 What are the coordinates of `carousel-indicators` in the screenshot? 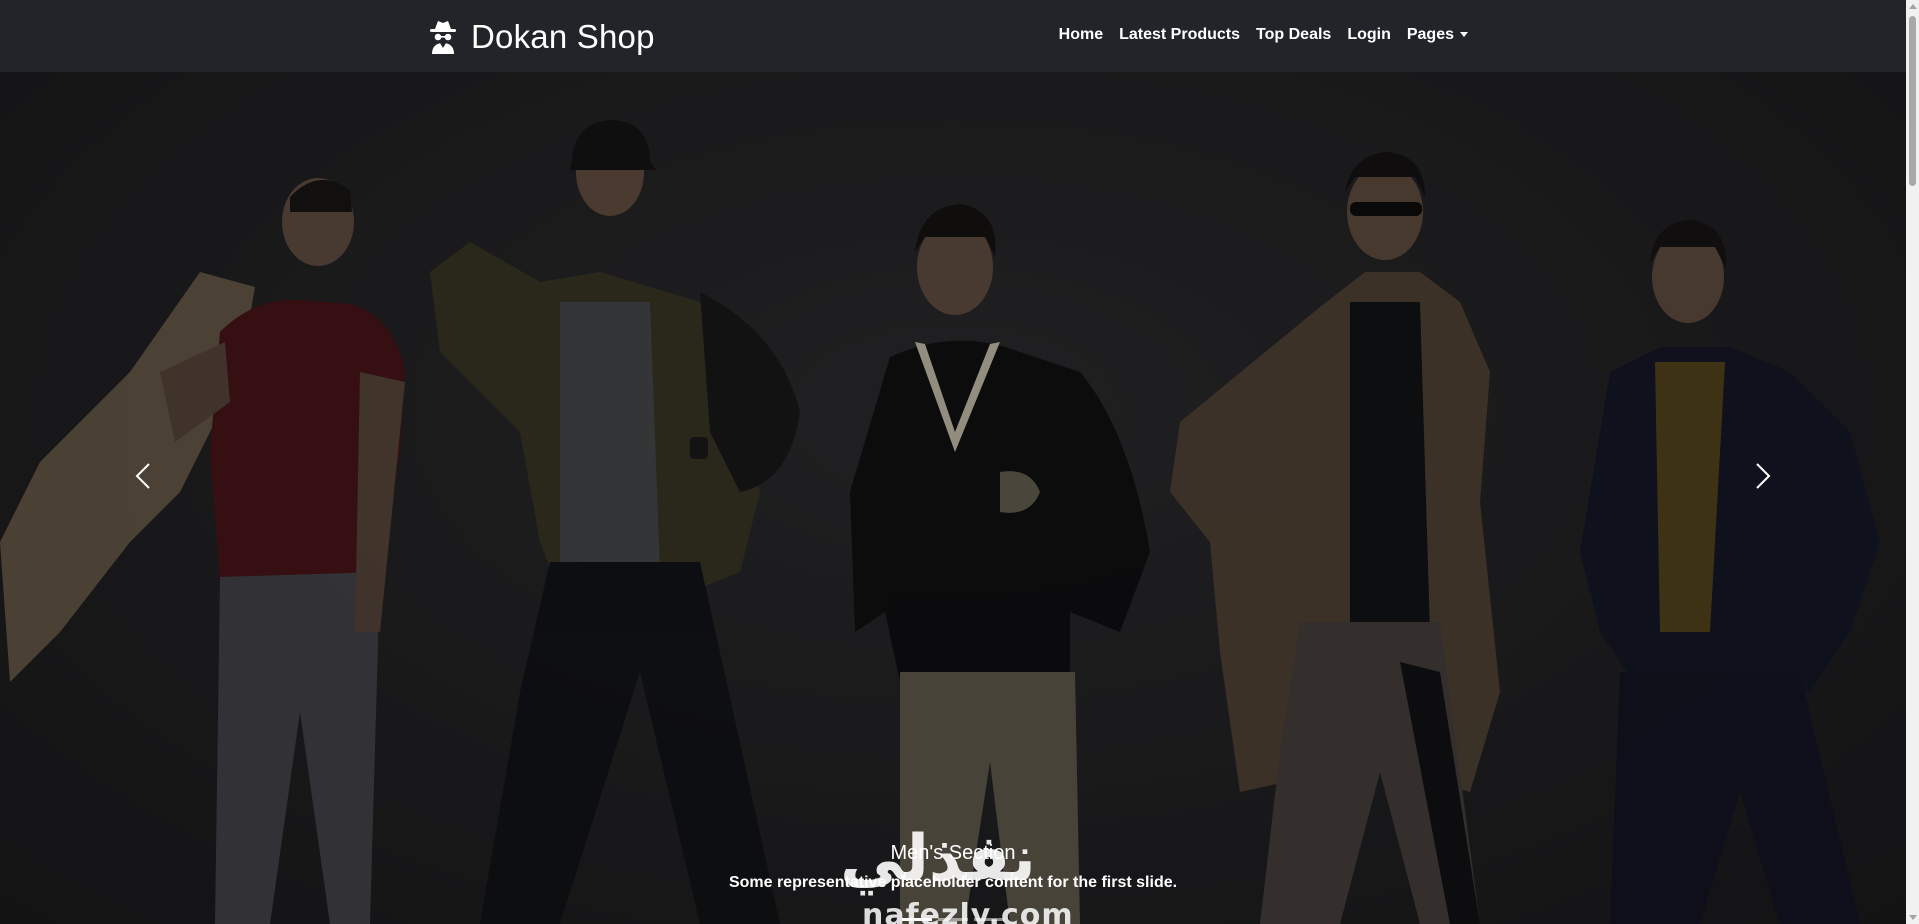 It's located at (953, 919).